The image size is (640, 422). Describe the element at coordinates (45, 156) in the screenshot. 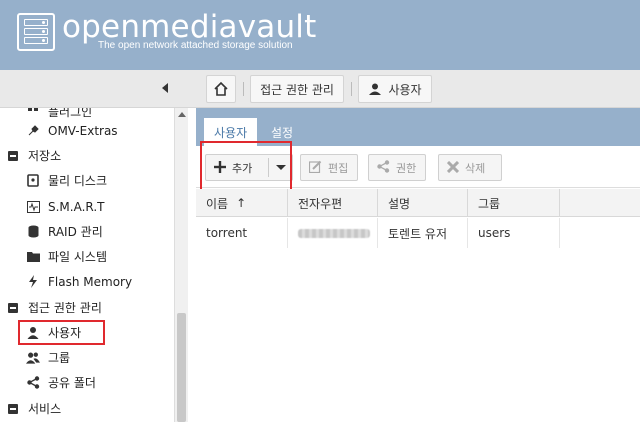

I see `sidebar-item-label: 저장소` at that location.